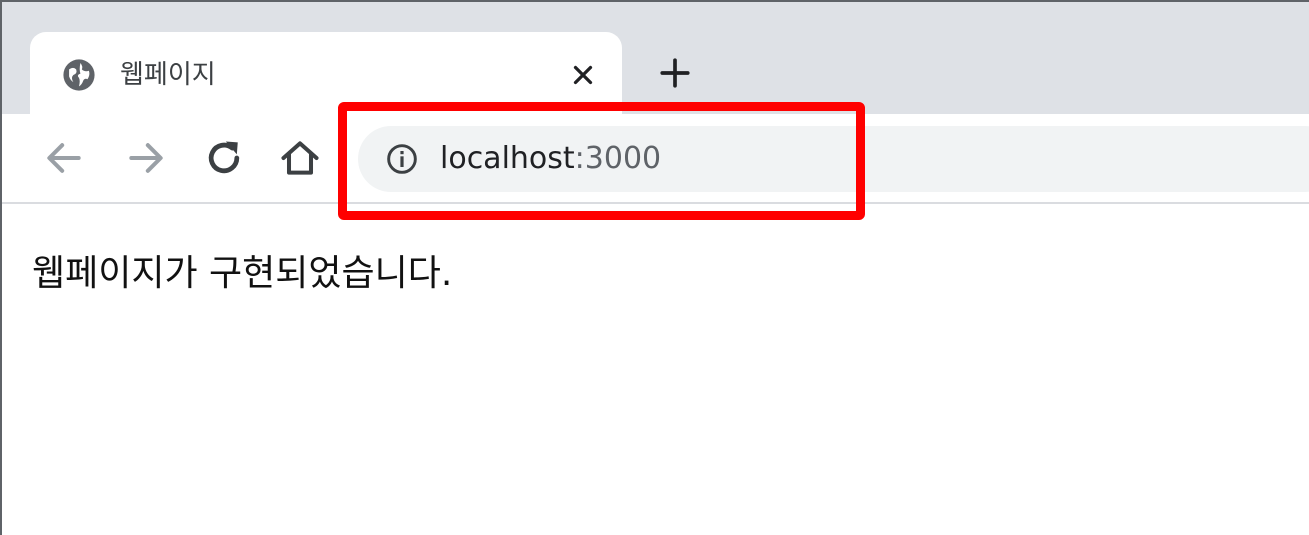  What do you see at coordinates (618, 158) in the screenshot?
I see `url-port: :3000` at bounding box center [618, 158].